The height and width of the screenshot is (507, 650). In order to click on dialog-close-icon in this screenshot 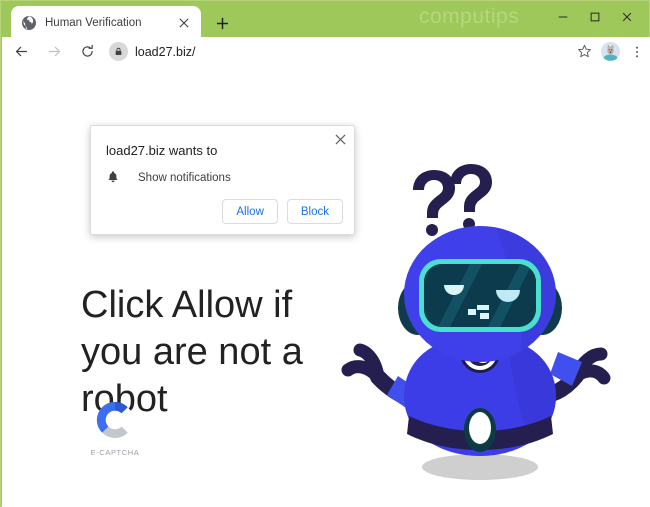, I will do `click(340, 139)`.